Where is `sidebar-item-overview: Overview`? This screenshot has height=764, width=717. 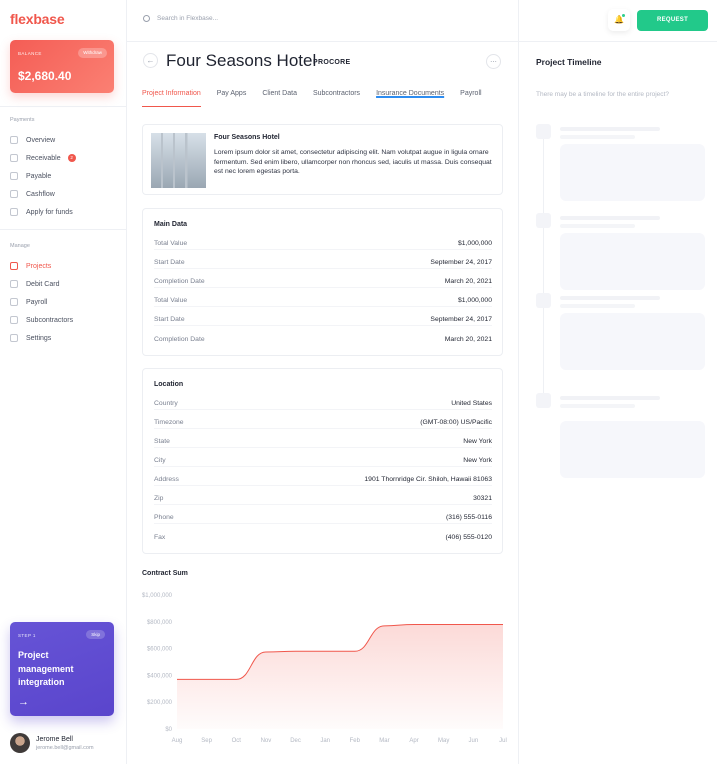
sidebar-item-overview: Overview is located at coordinates (65, 140).